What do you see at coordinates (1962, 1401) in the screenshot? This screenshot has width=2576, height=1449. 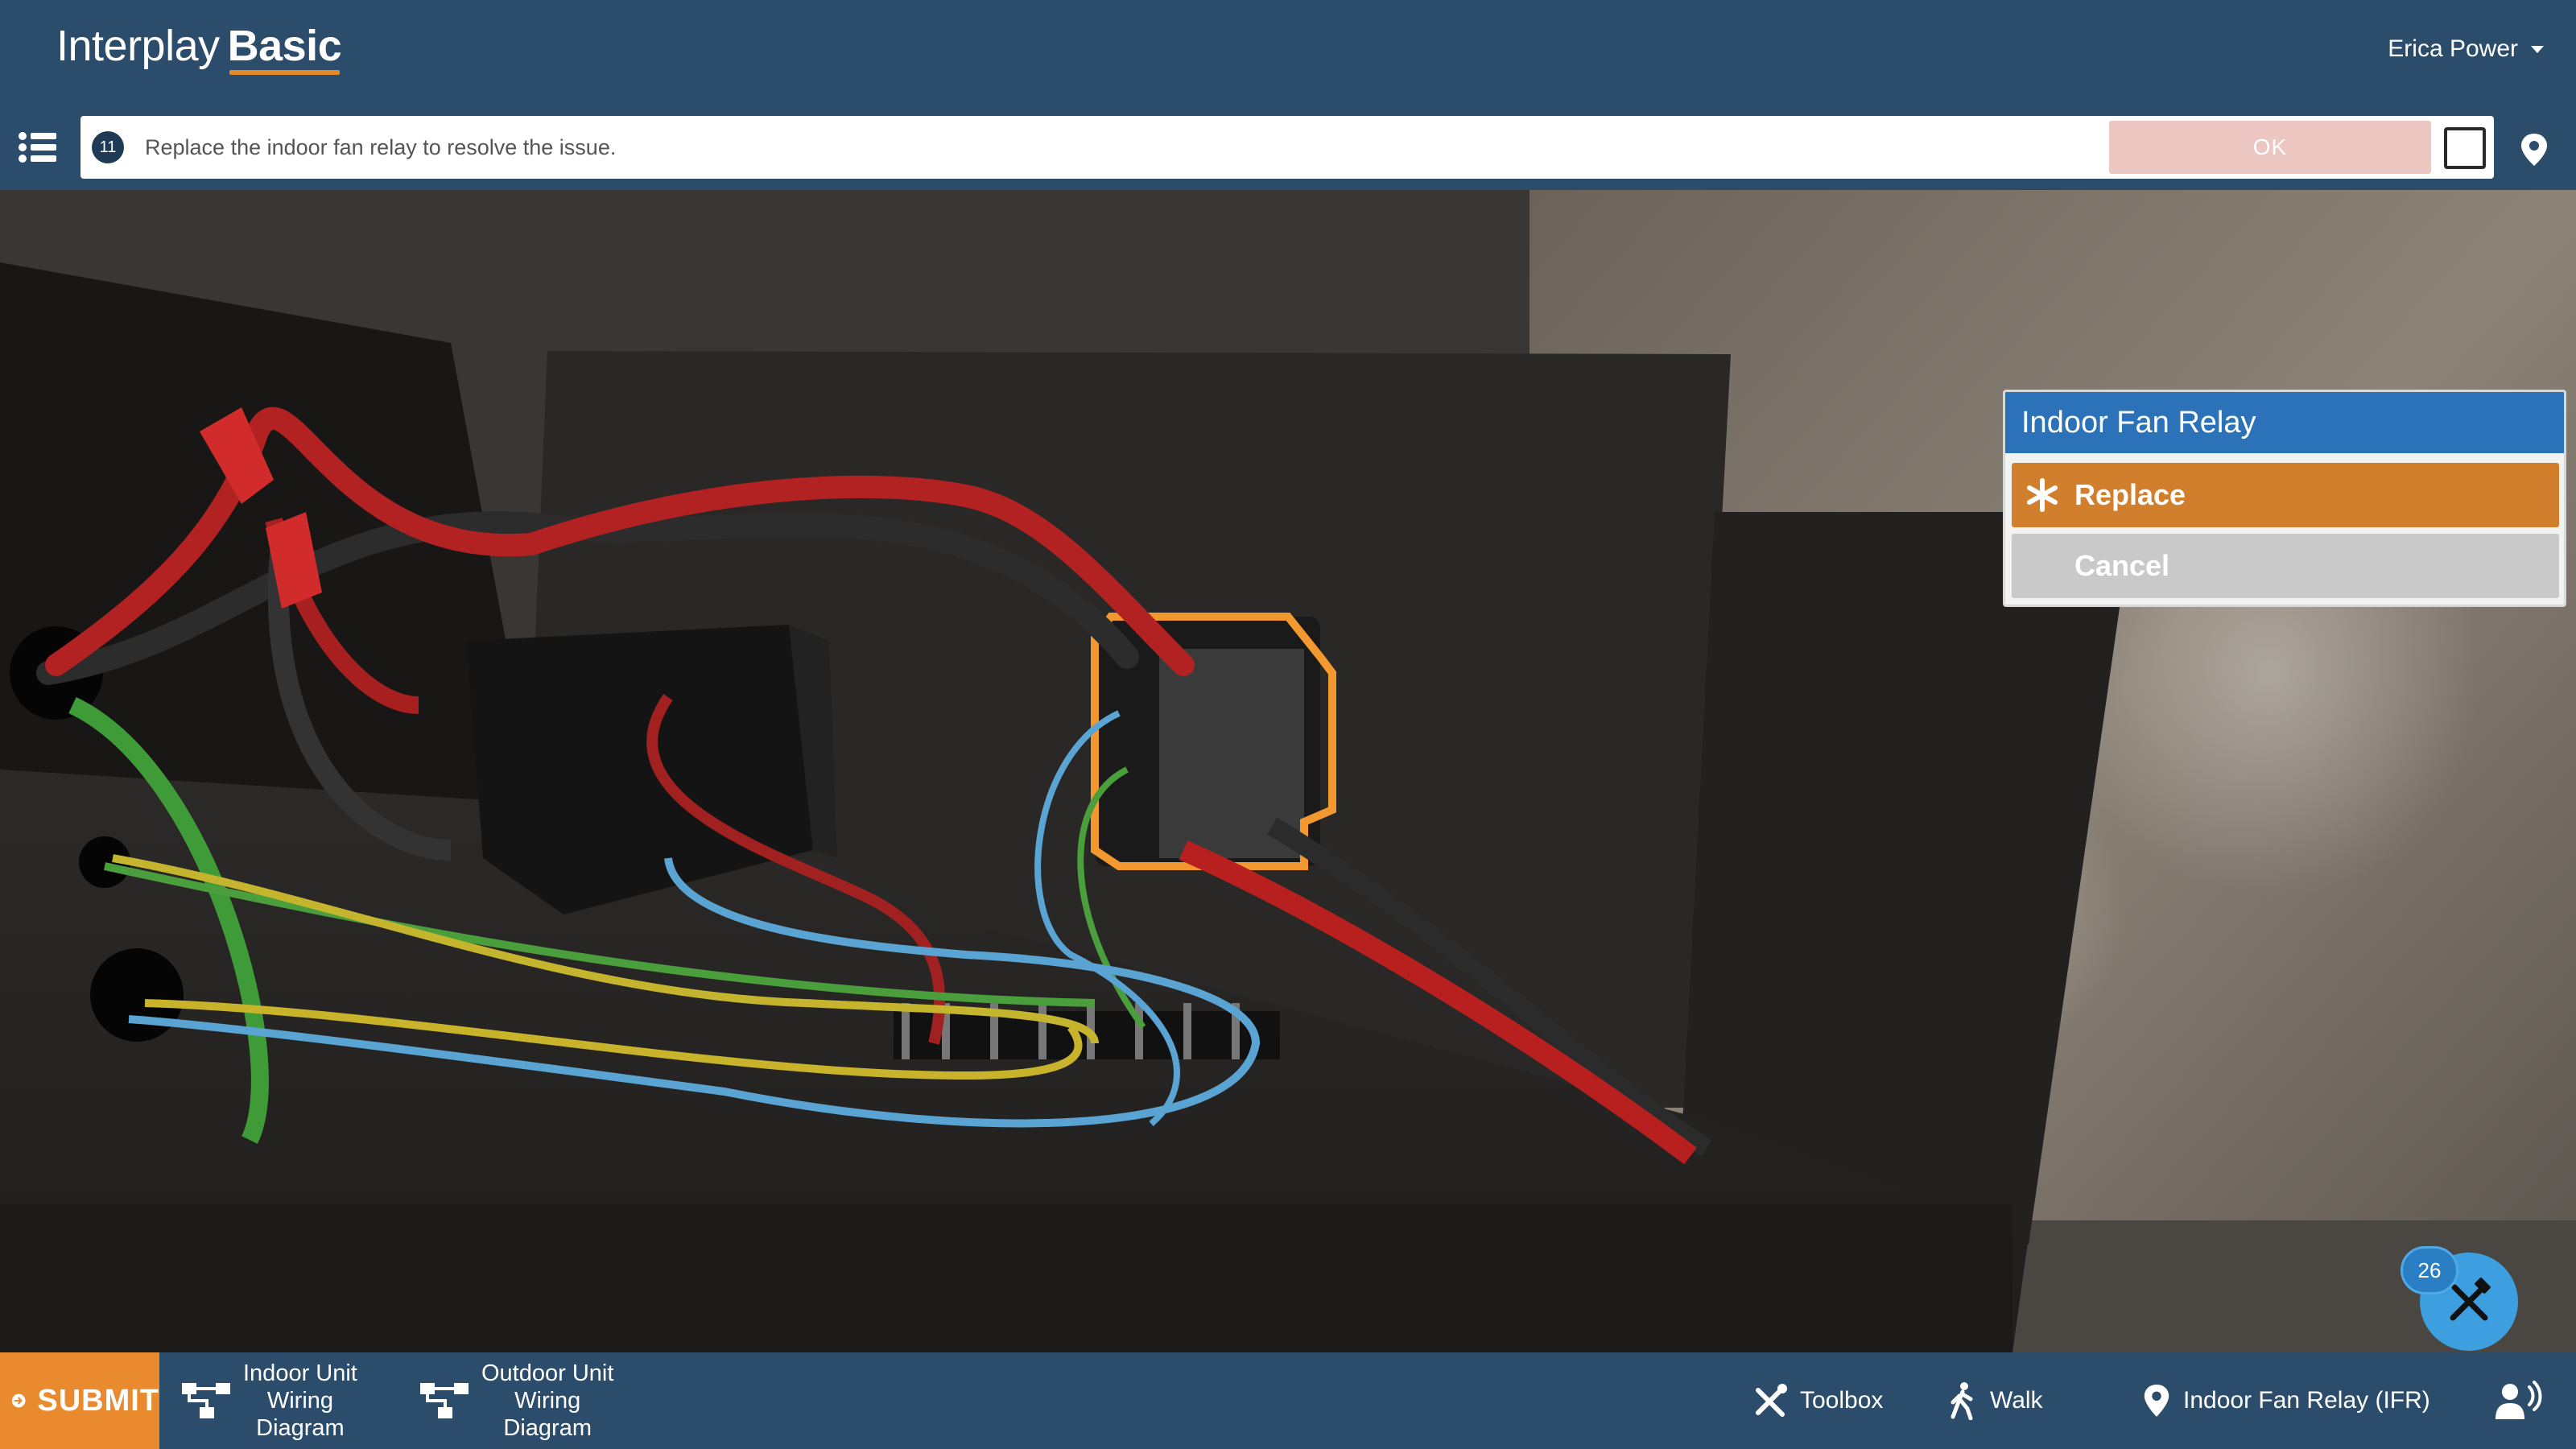 I see `walk-icon` at bounding box center [1962, 1401].